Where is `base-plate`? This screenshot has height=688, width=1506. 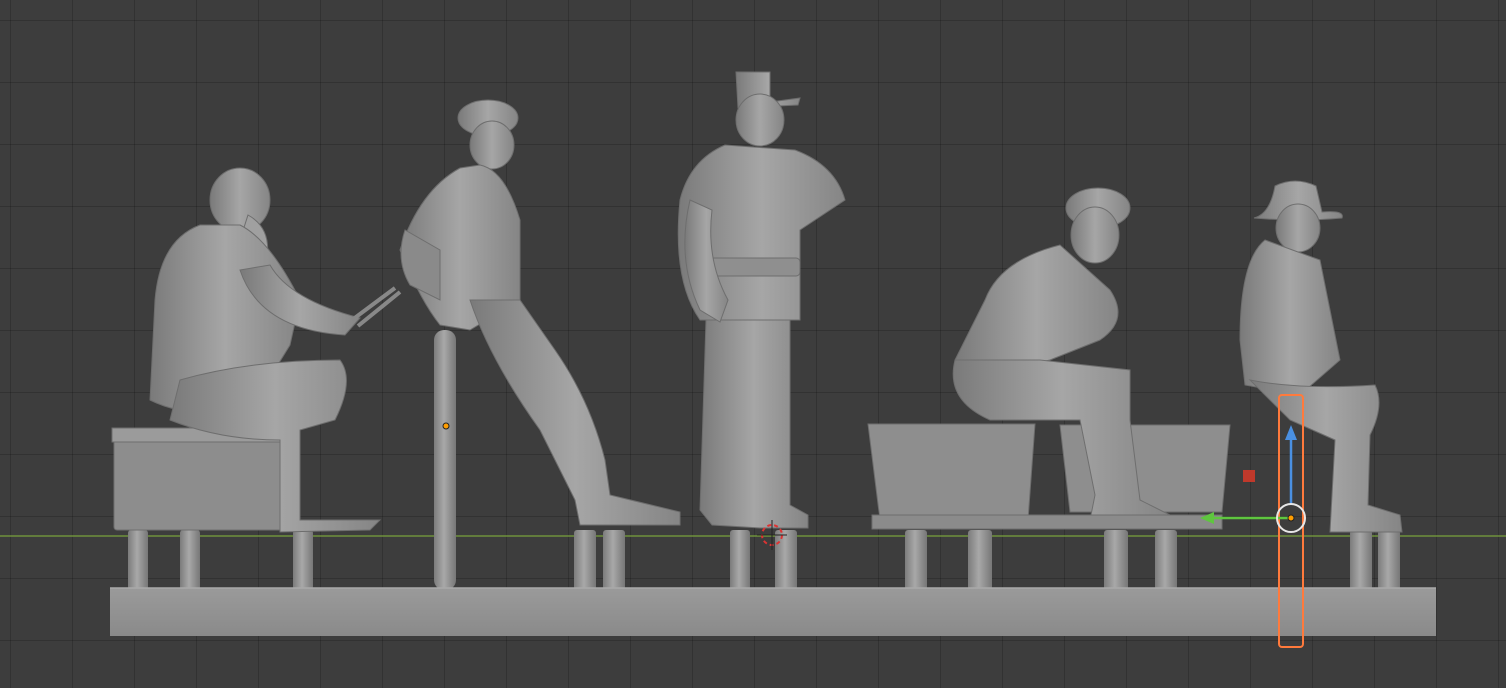 base-plate is located at coordinates (773, 612).